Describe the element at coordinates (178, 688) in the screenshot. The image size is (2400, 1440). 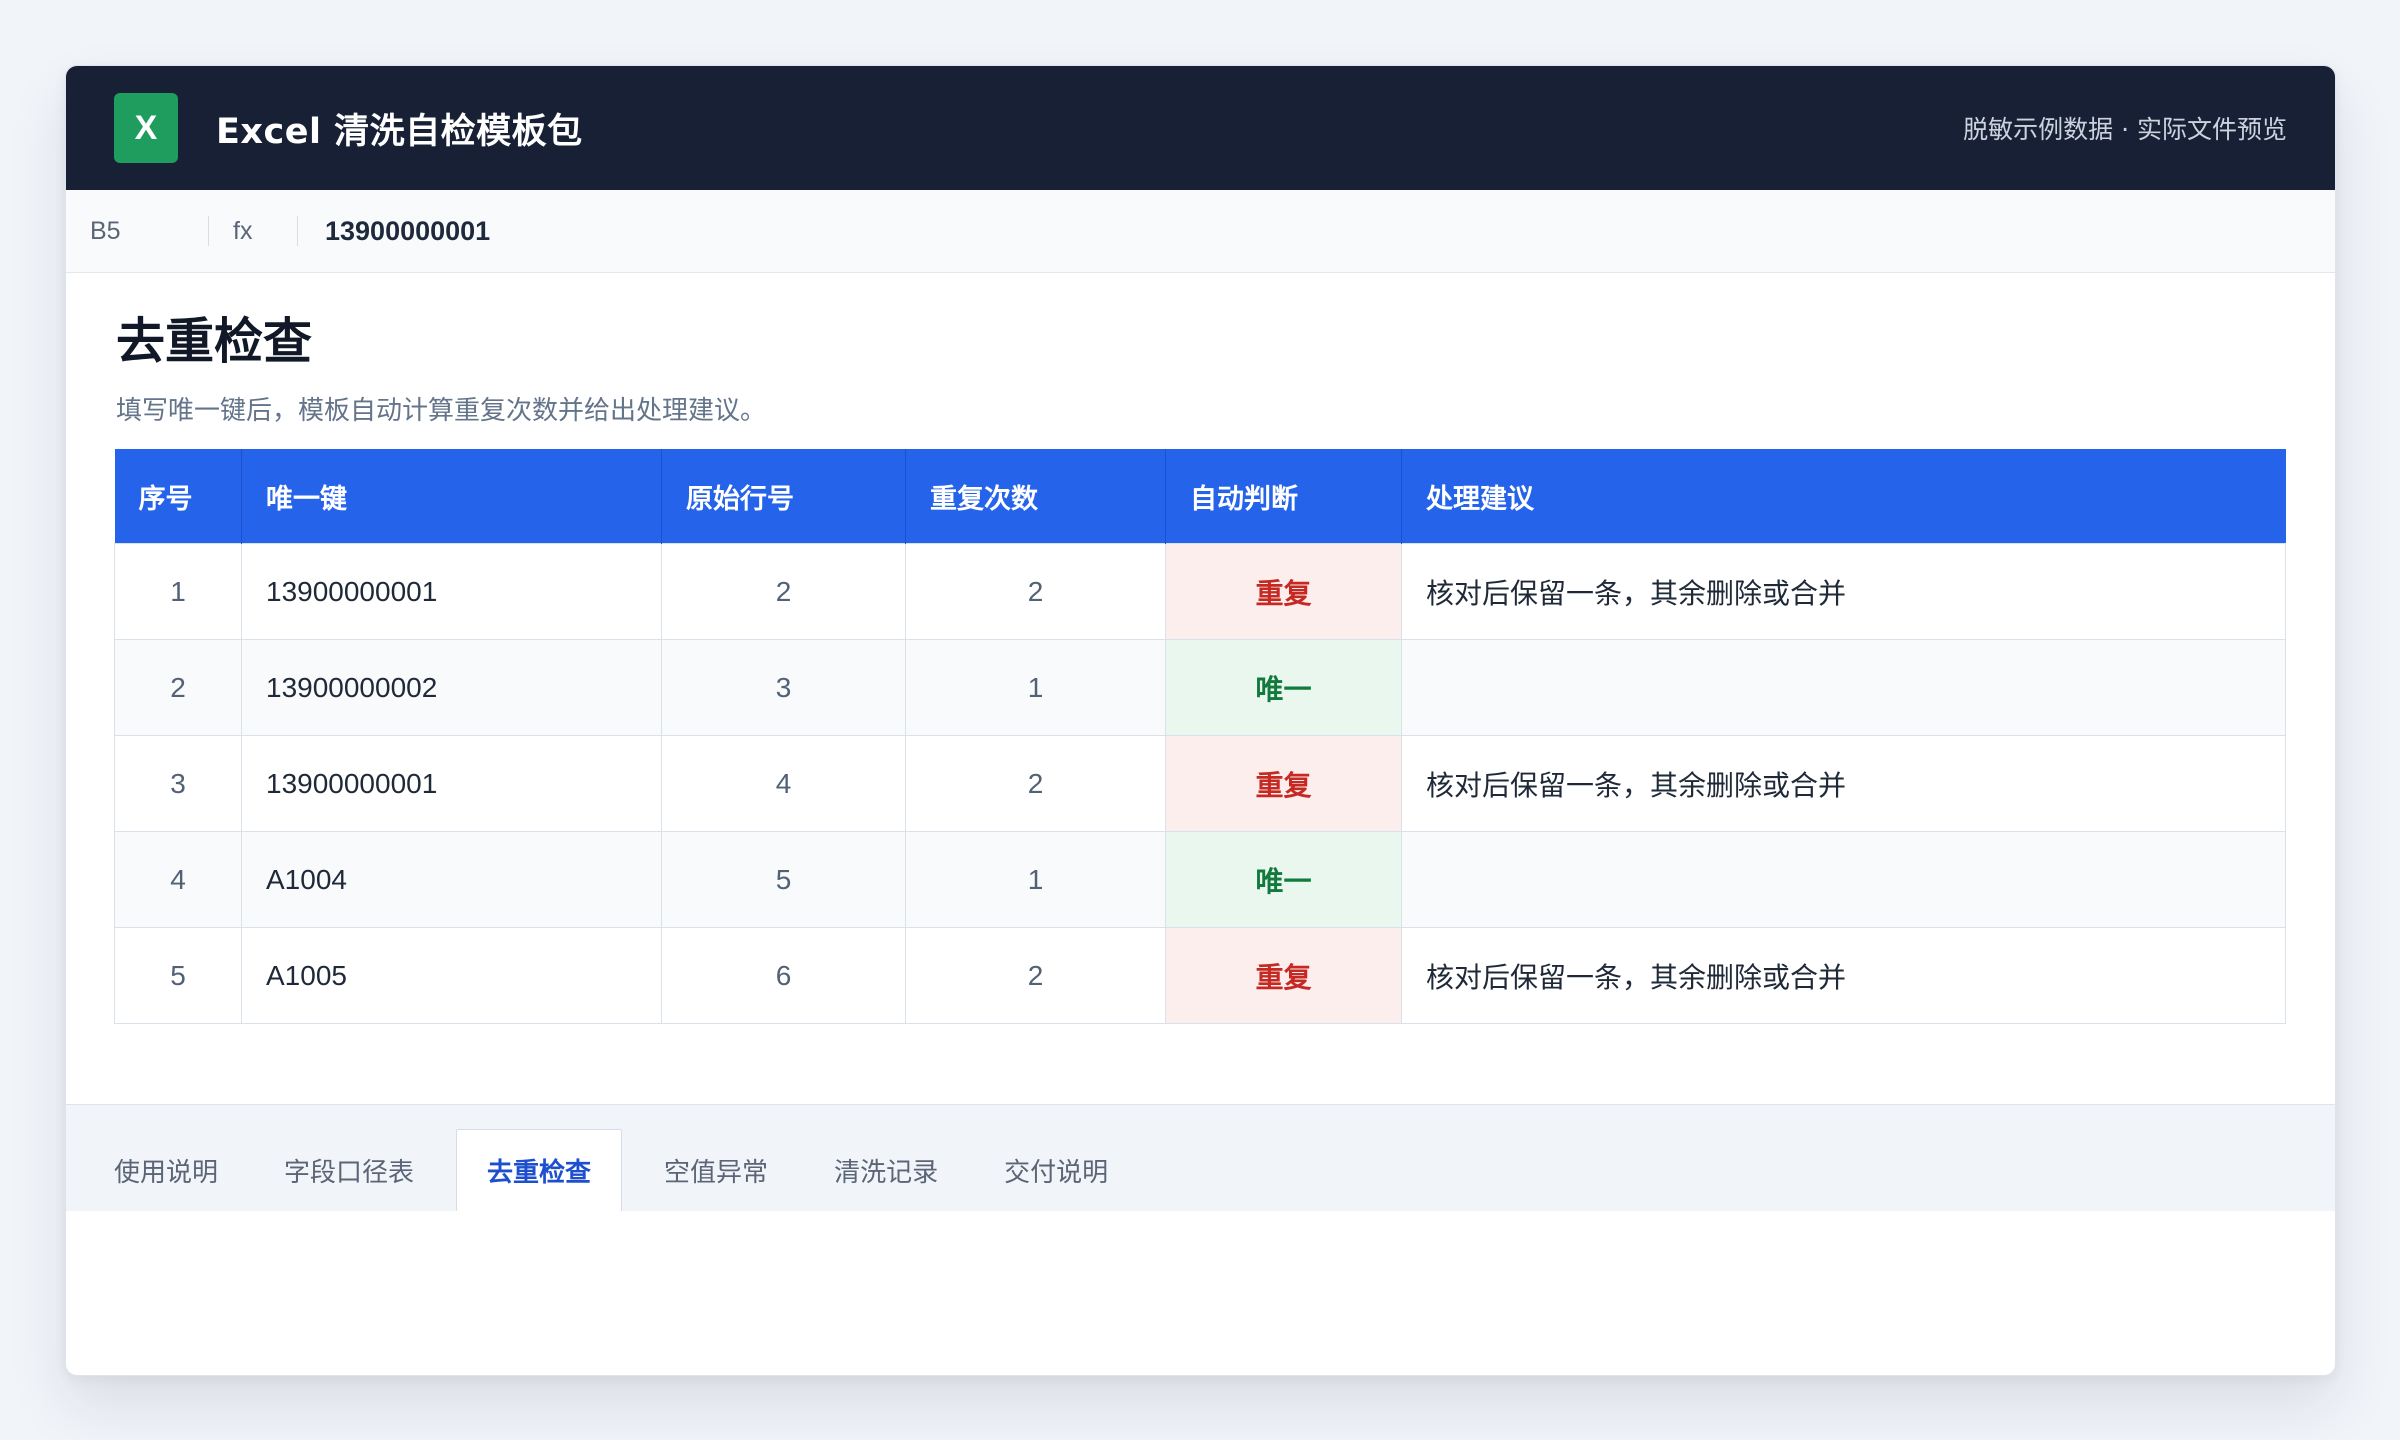
I see `index-cell: 2` at that location.